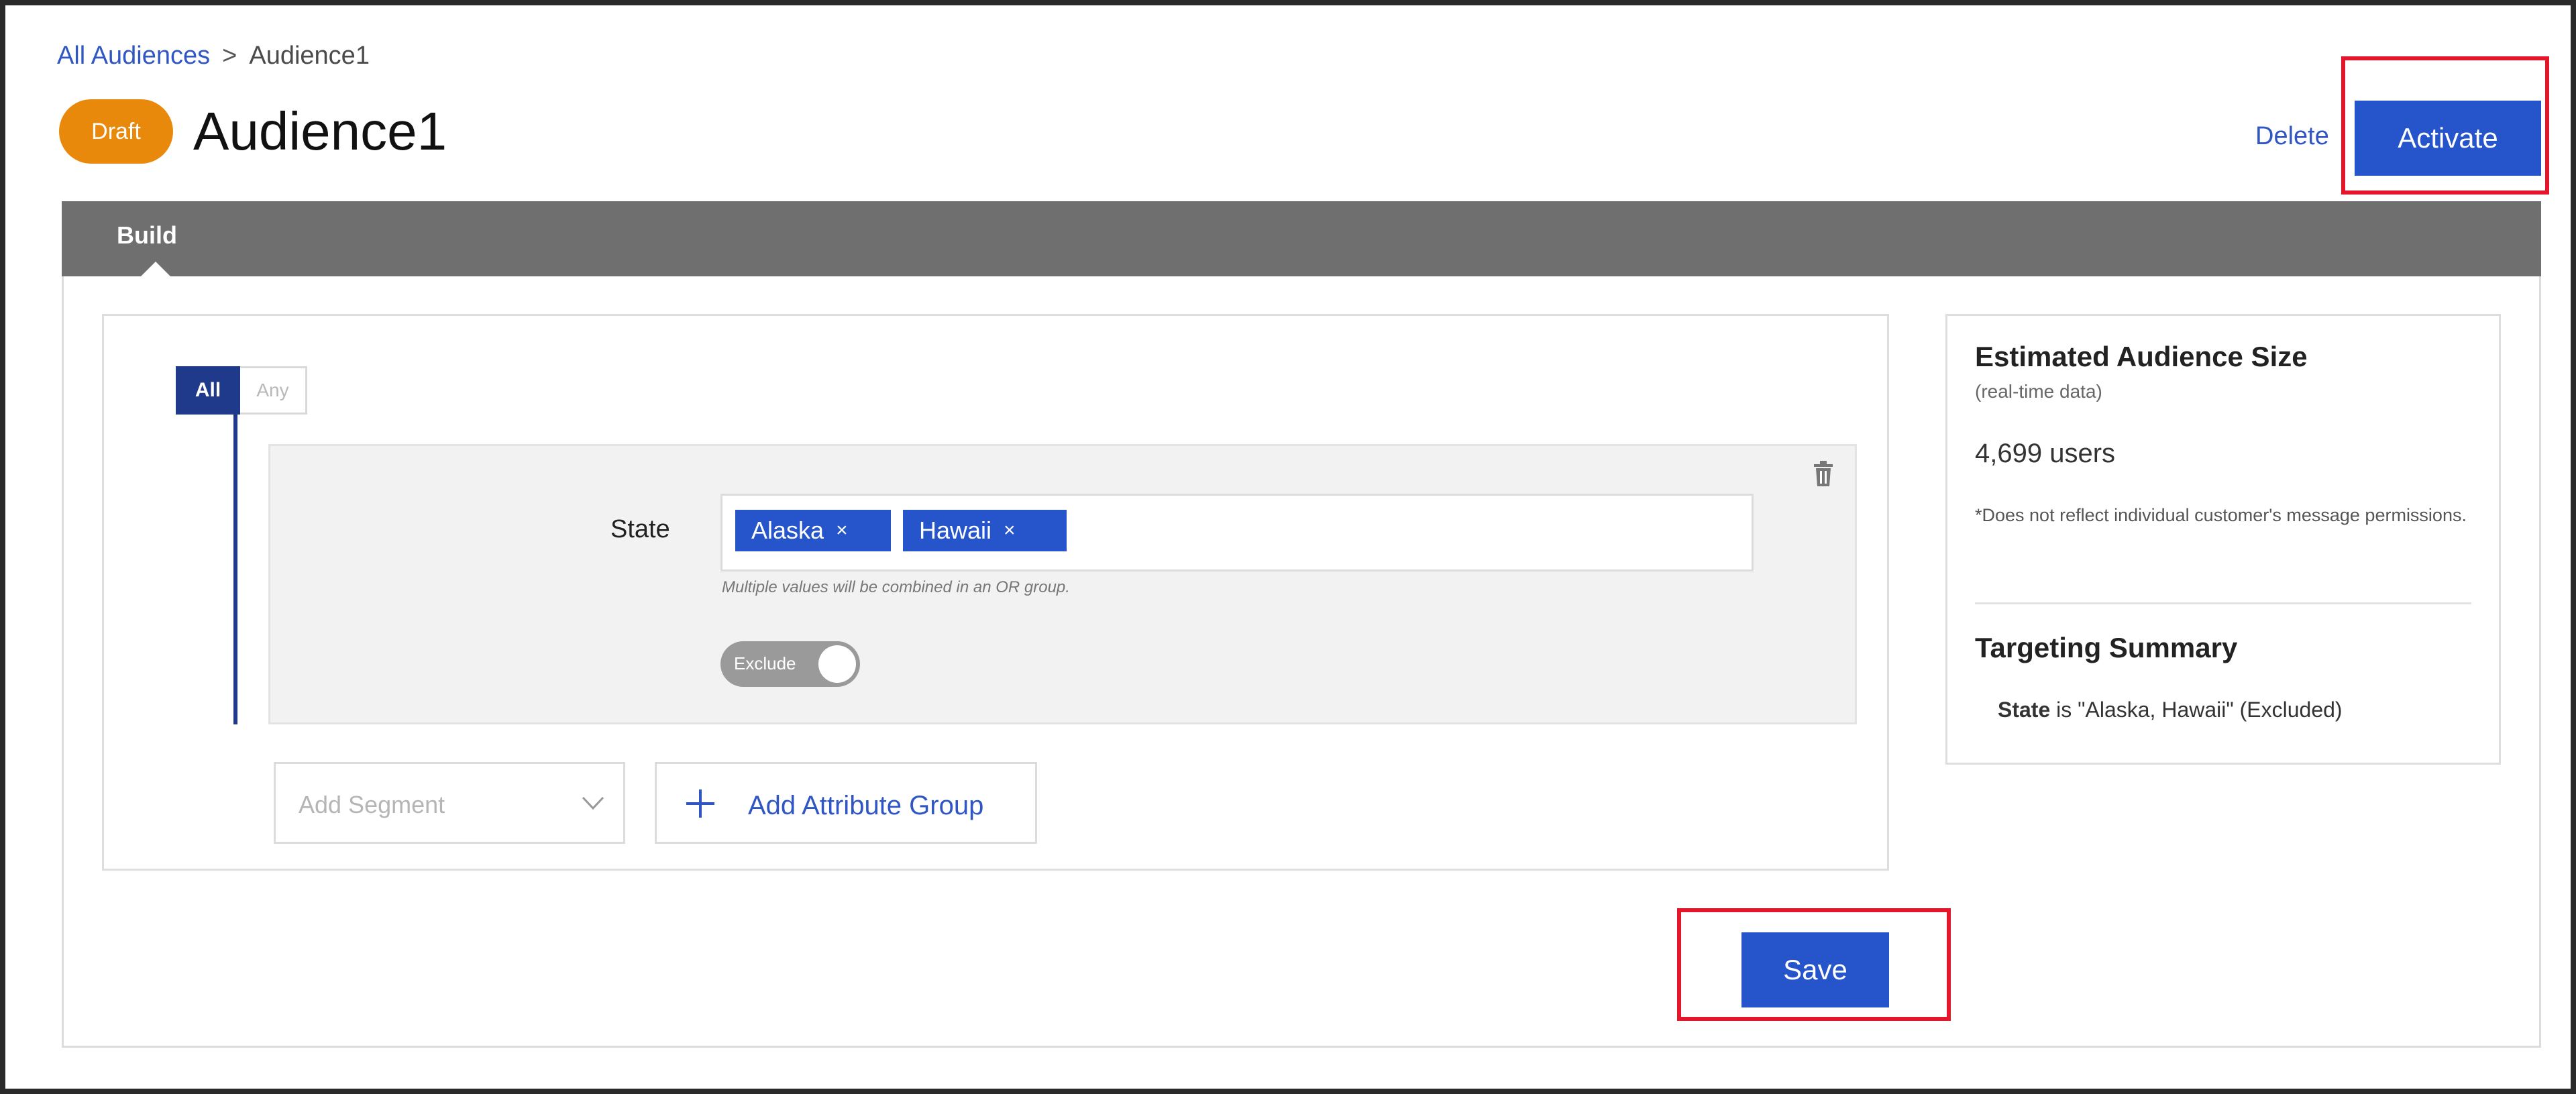 This screenshot has width=2576, height=1094. Describe the element at coordinates (133, 56) in the screenshot. I see `breadcrumb-all-audiences-link: All Audiences` at that location.